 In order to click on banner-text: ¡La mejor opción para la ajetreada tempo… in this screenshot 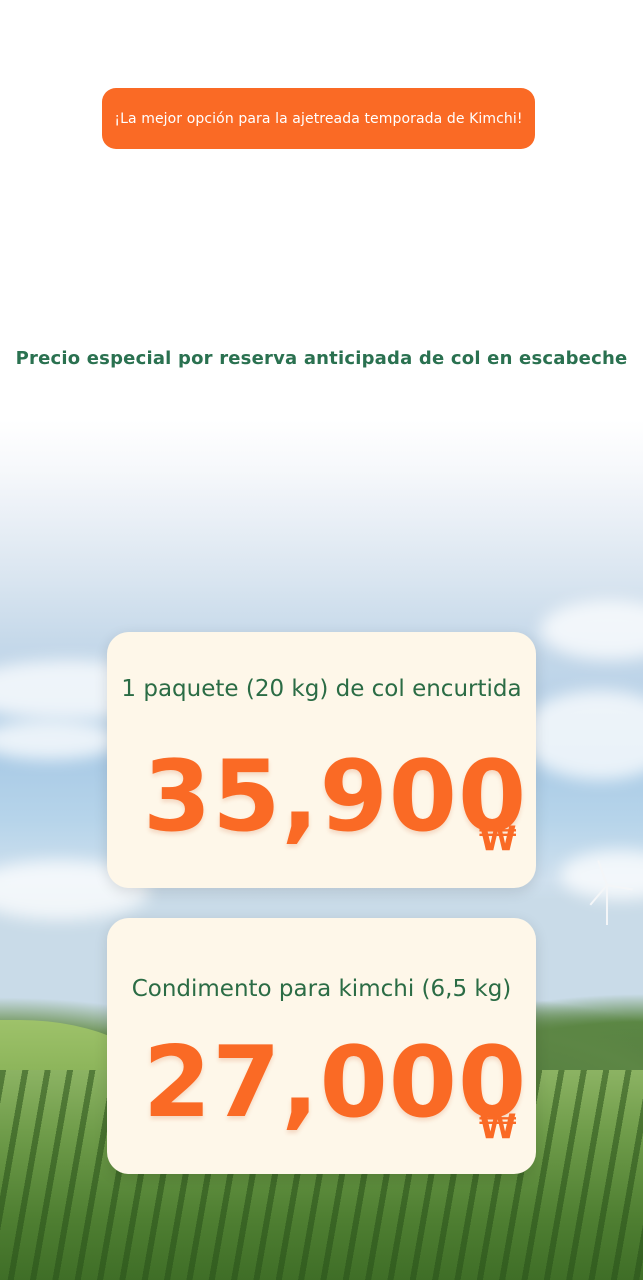, I will do `click(318, 118)`.